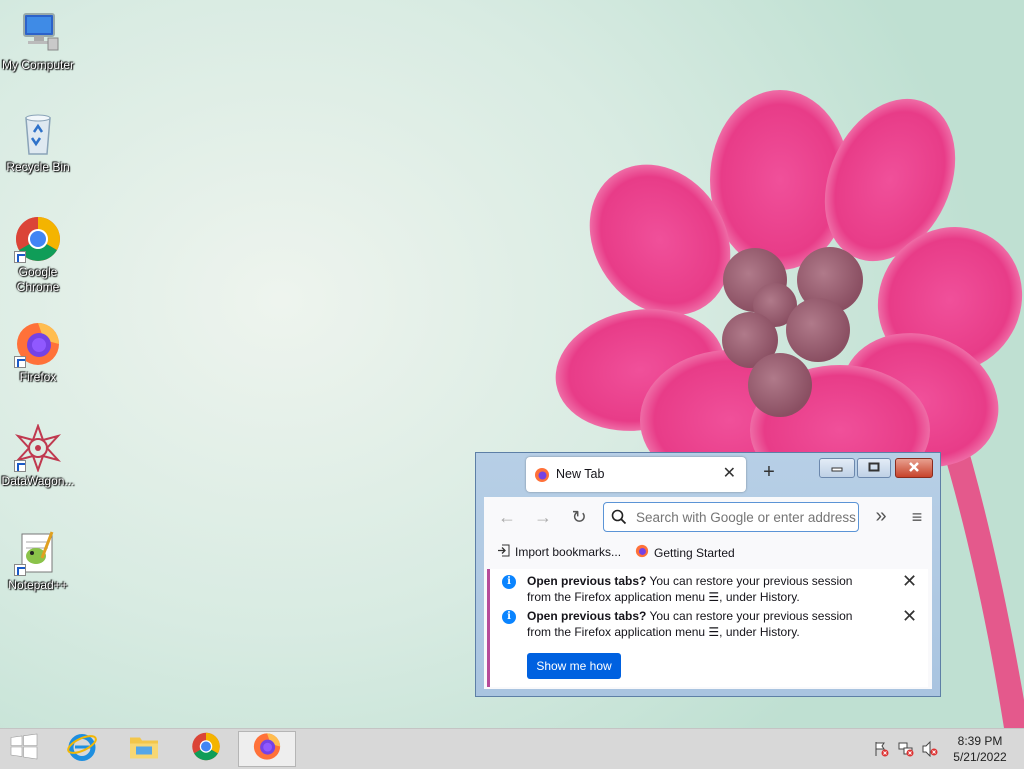 This screenshot has width=1024, height=769. Describe the element at coordinates (543, 517) in the screenshot. I see `forward-icon: →` at that location.